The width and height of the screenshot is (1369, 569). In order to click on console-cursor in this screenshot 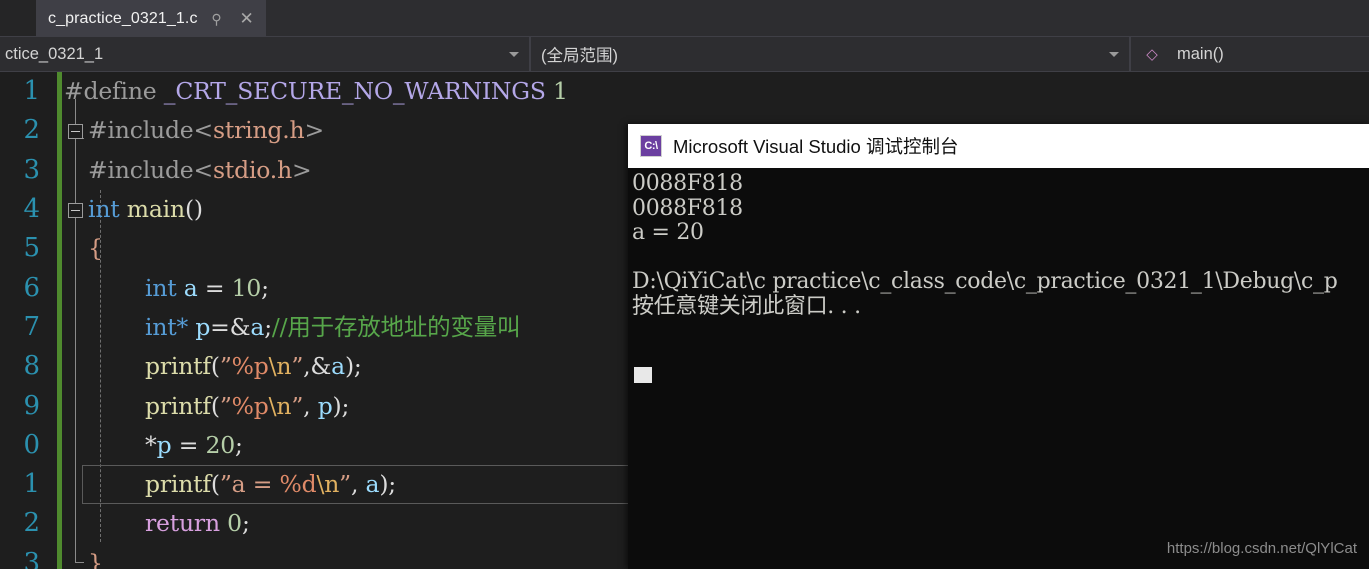, I will do `click(643, 375)`.